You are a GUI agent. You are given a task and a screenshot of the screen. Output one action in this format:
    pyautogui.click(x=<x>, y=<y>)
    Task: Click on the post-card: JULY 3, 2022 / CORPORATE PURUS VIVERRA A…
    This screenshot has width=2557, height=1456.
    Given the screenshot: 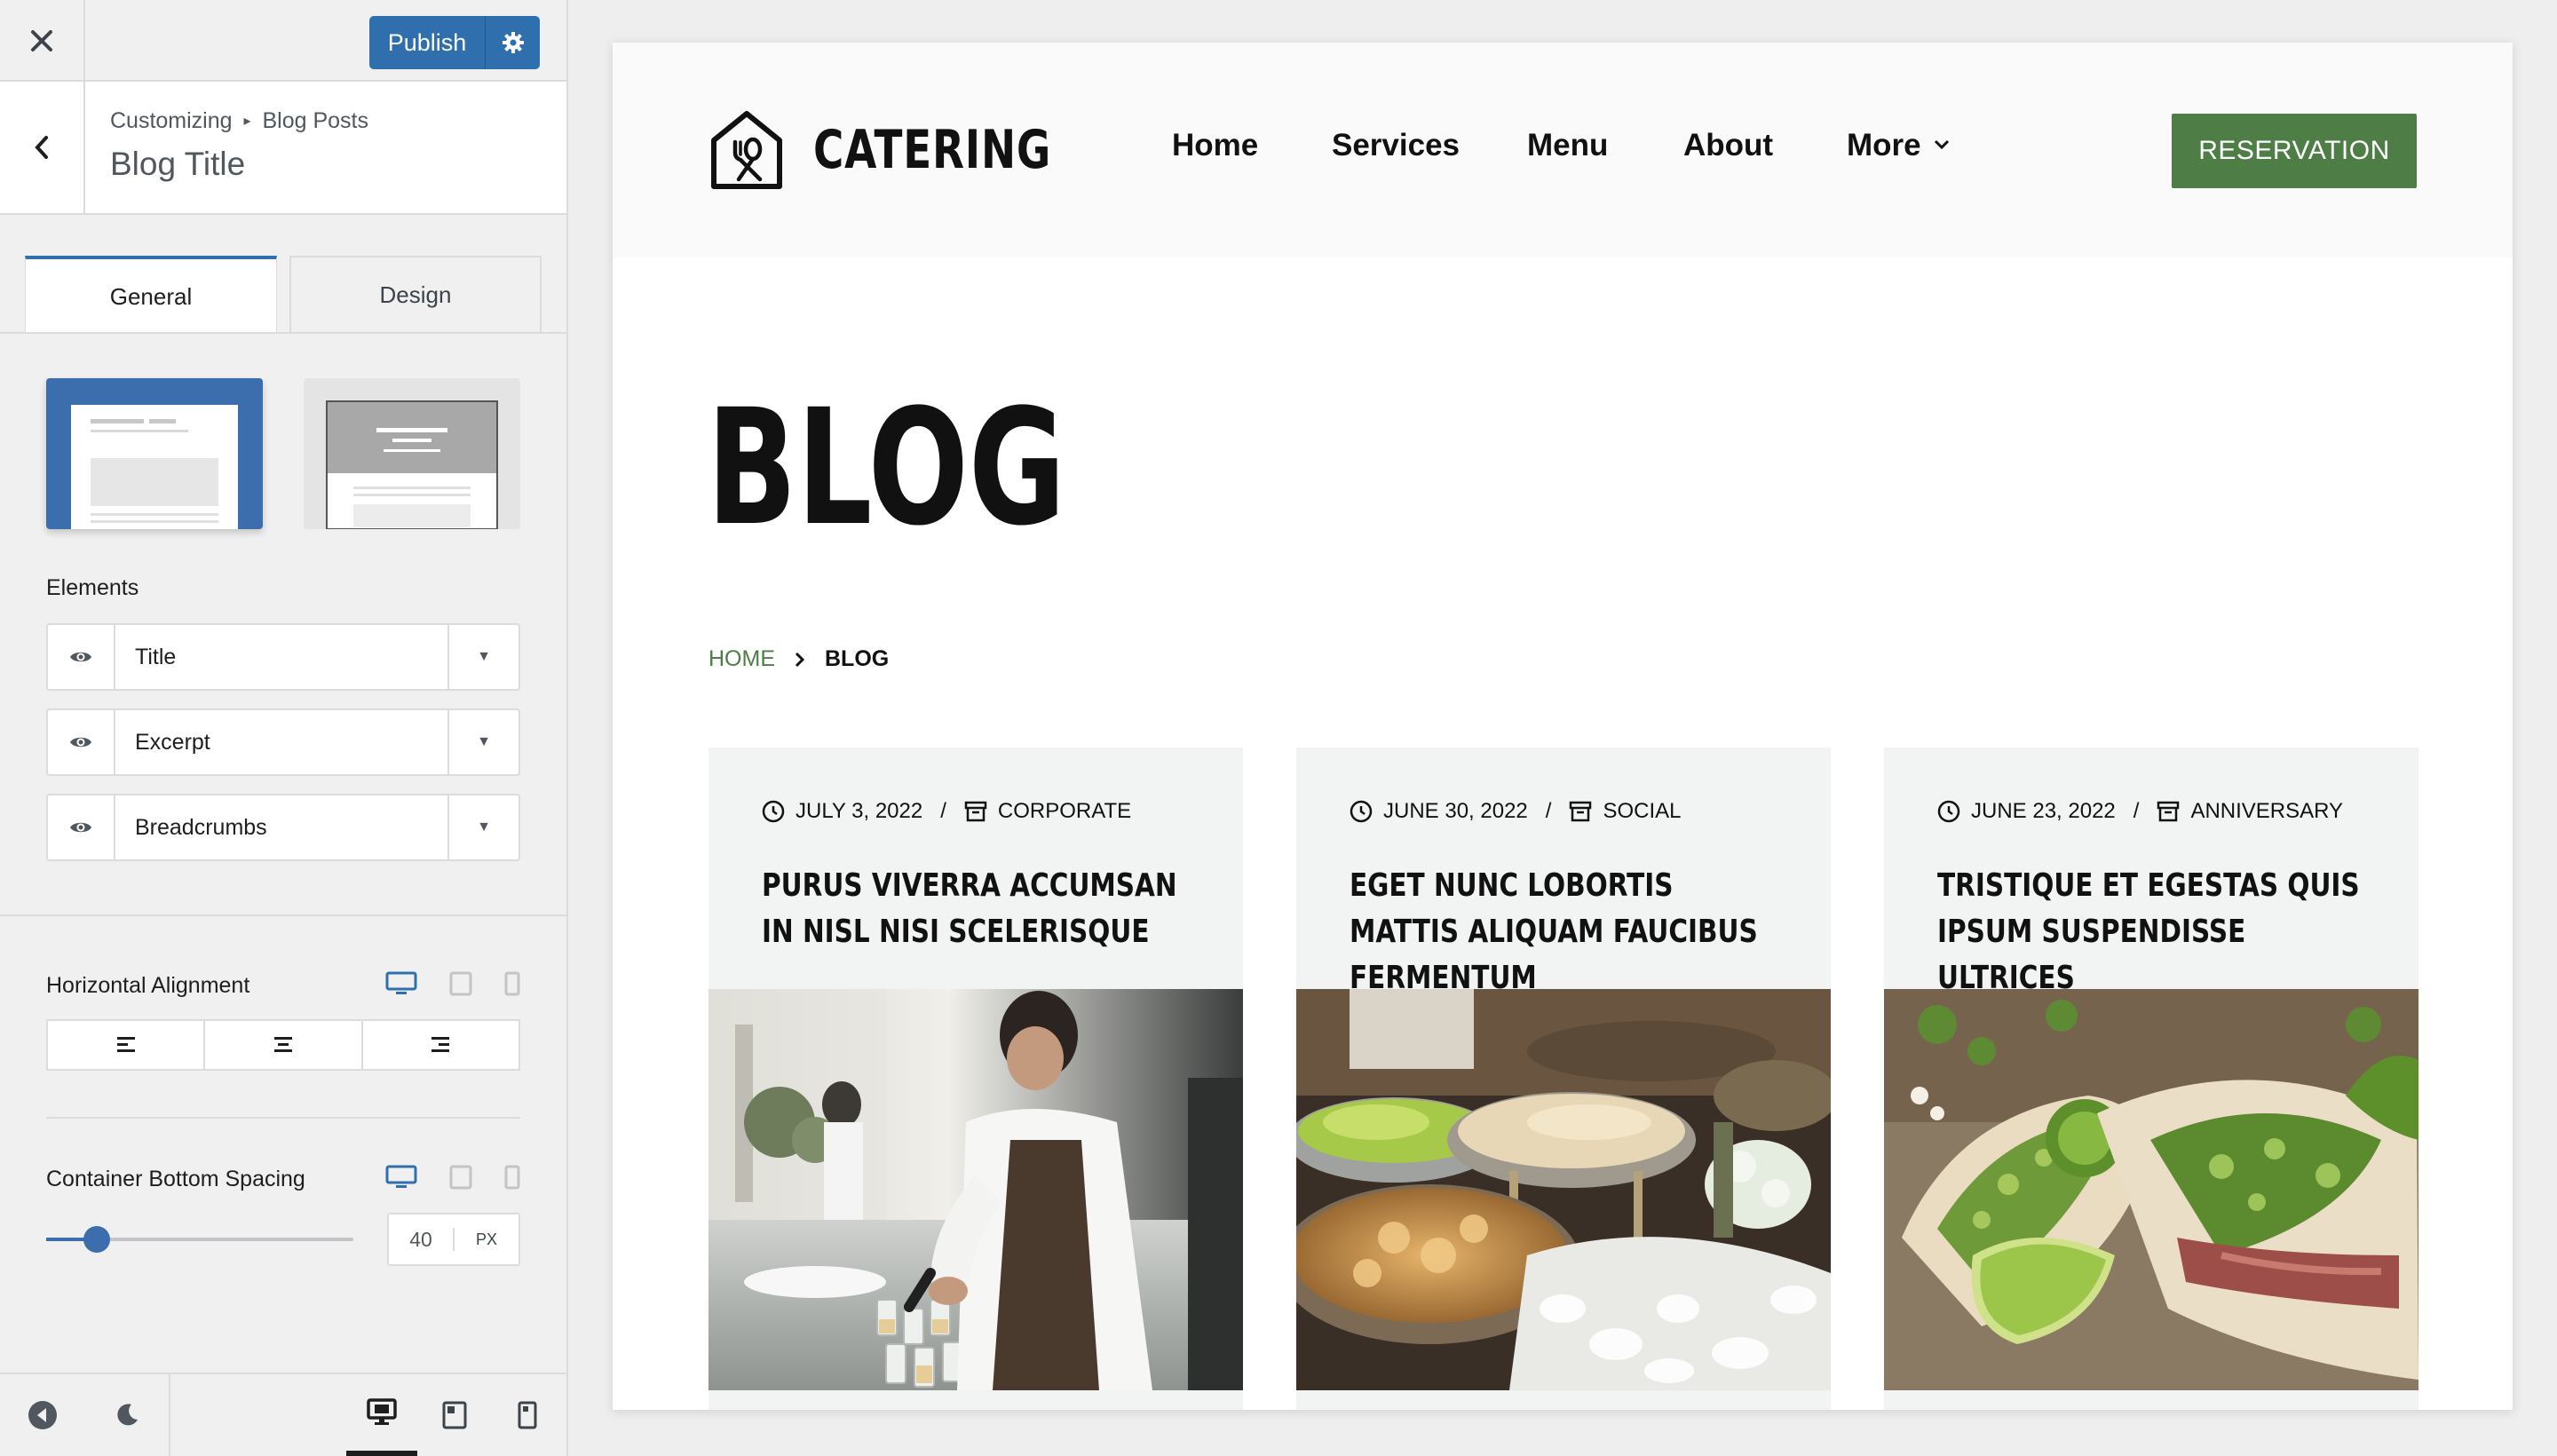 What is the action you would take?
    pyautogui.click(x=976, y=1079)
    